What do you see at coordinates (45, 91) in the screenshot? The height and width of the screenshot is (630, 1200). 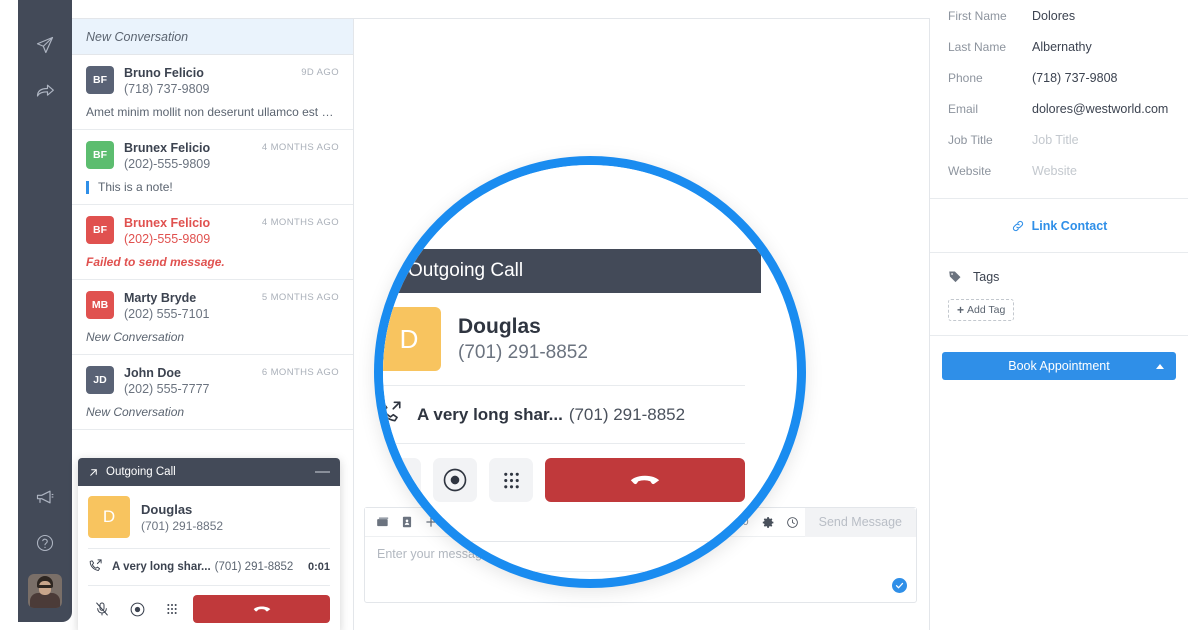 I see `share-icon` at bounding box center [45, 91].